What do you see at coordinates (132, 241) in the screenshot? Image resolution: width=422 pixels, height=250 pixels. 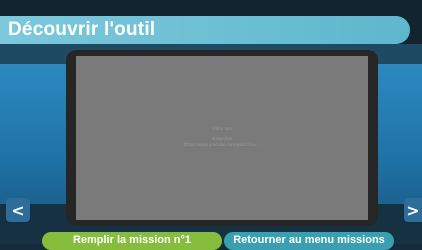 I see `fill-mission-button: Remplir la mission n°1` at bounding box center [132, 241].